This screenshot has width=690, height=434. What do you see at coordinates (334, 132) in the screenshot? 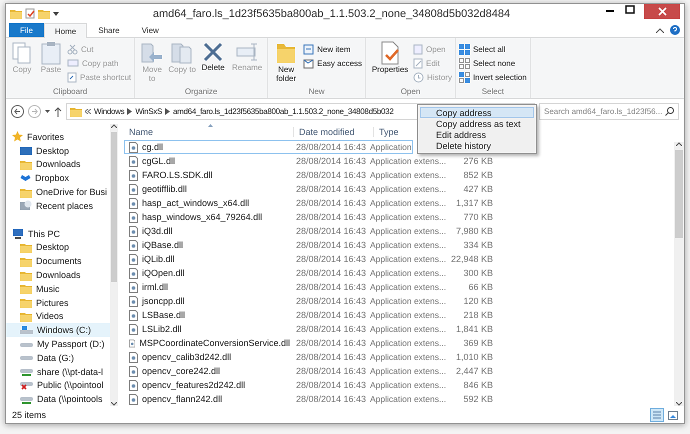
I see `column-header: Date modified` at bounding box center [334, 132].